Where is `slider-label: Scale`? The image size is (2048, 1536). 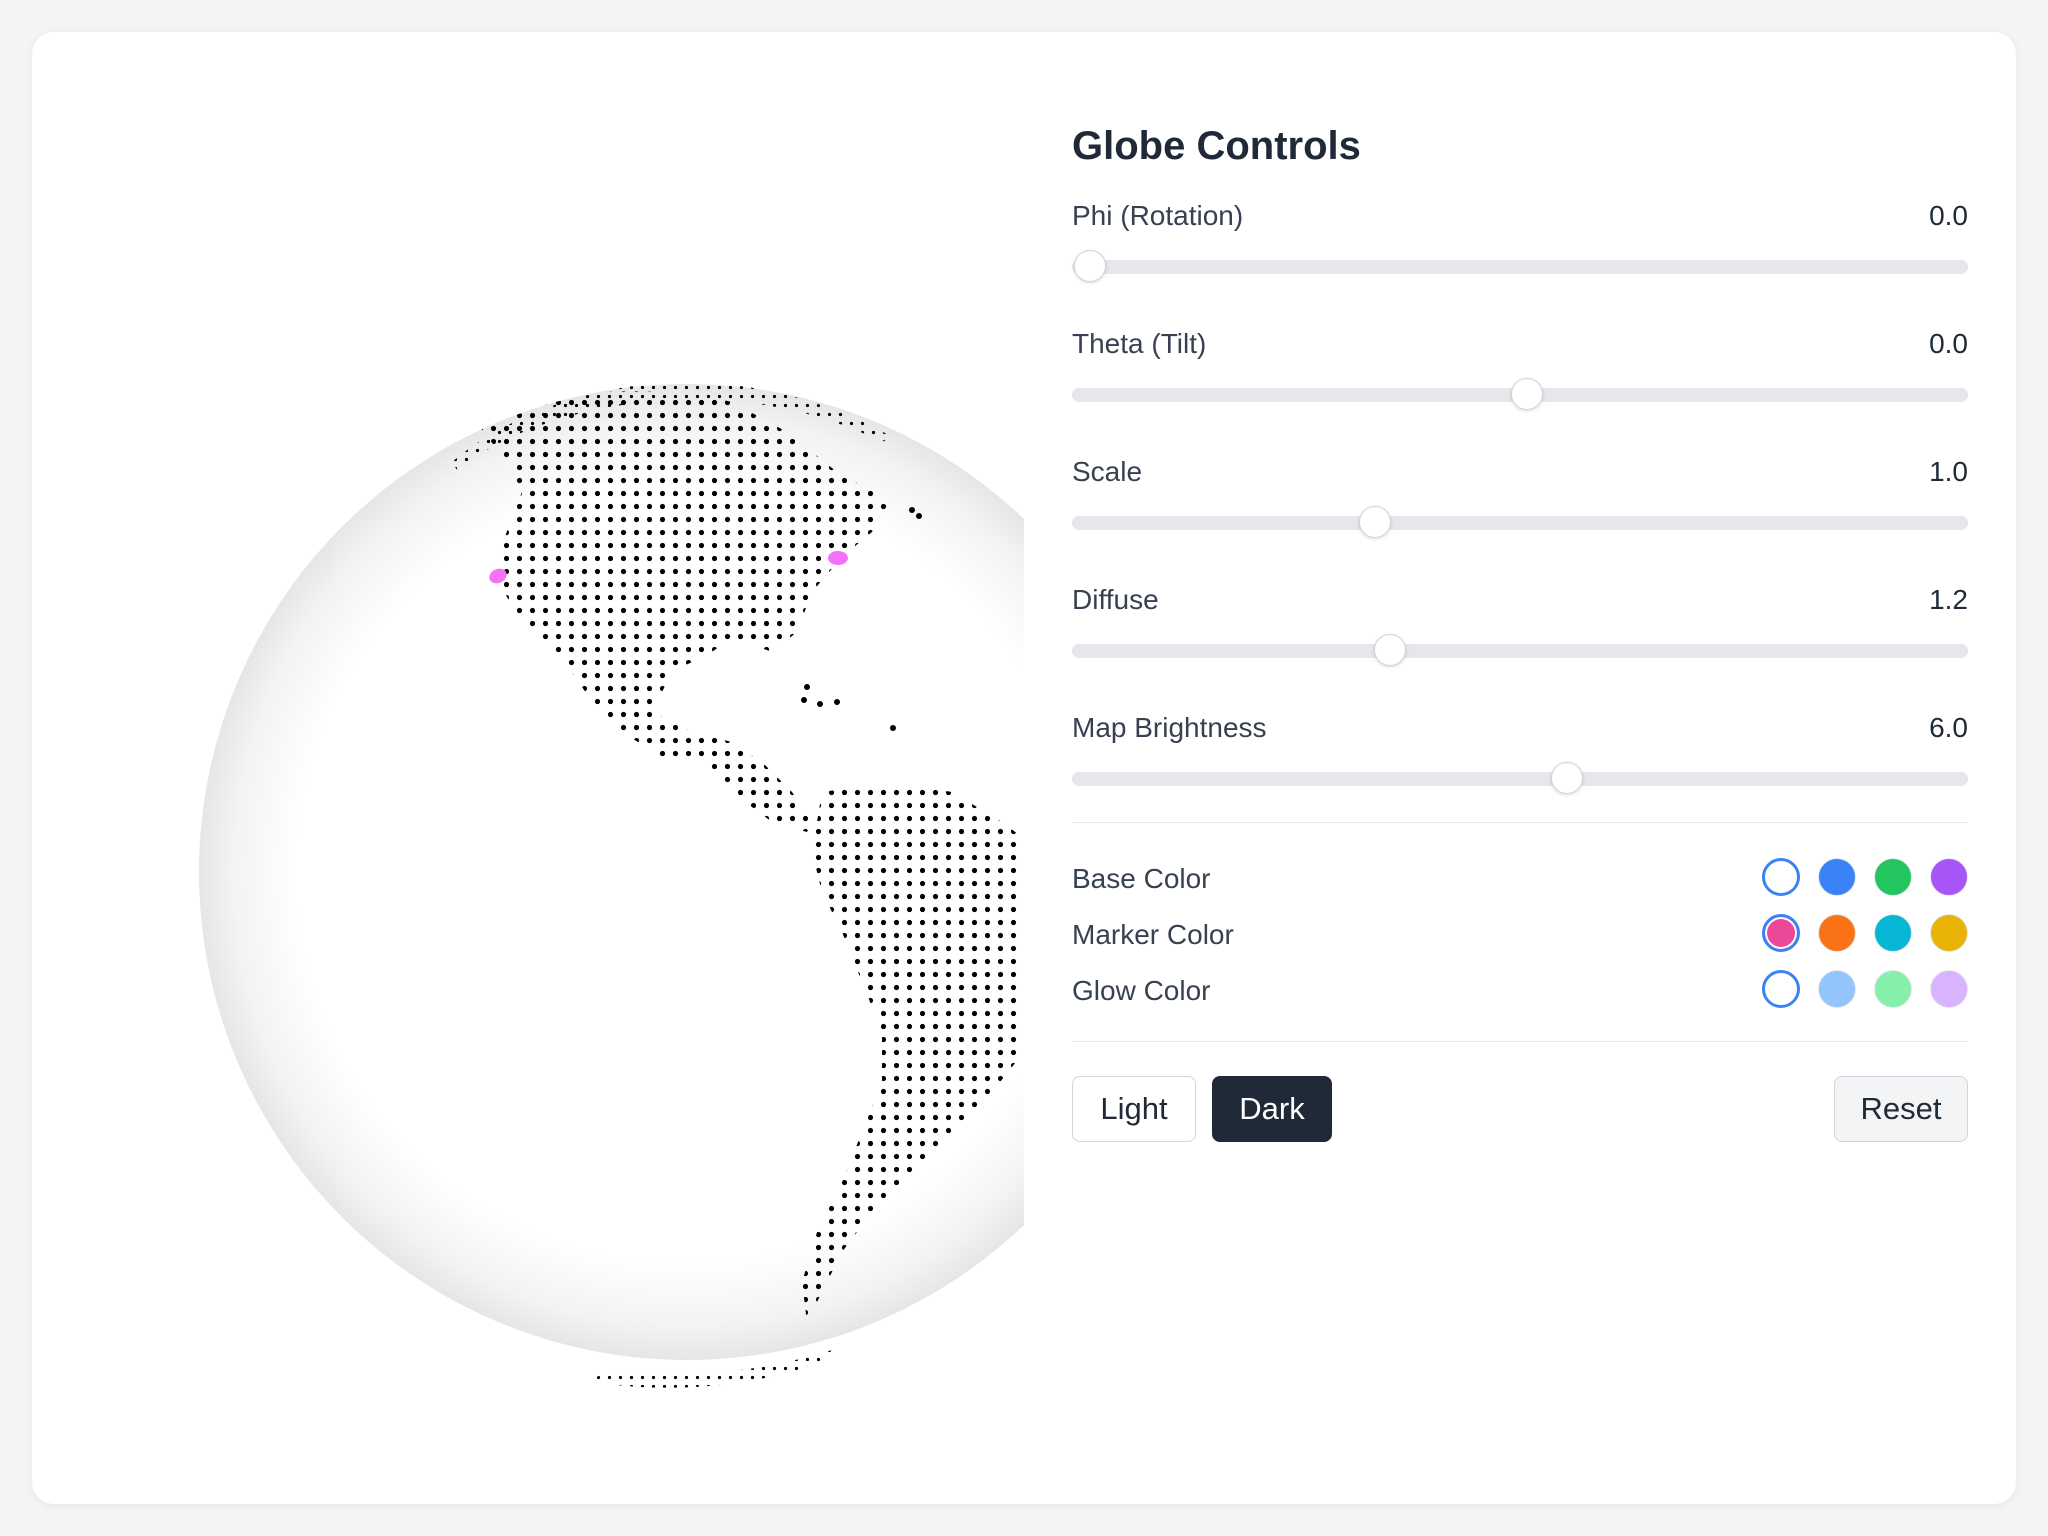 slider-label: Scale is located at coordinates (1107, 471).